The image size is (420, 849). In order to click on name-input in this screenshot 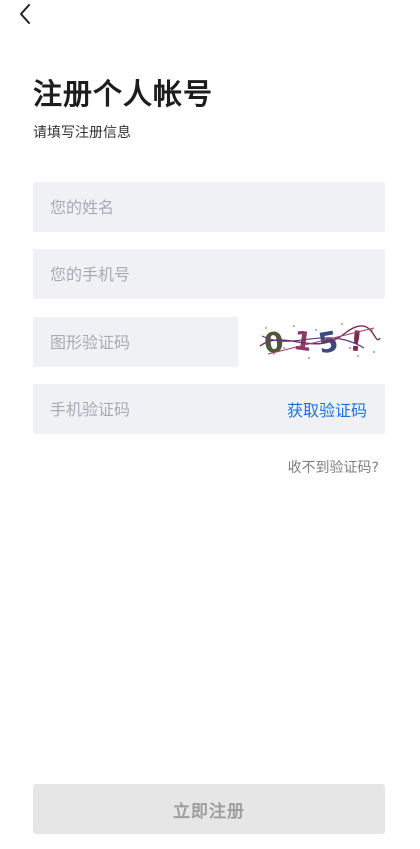, I will do `click(209, 207)`.